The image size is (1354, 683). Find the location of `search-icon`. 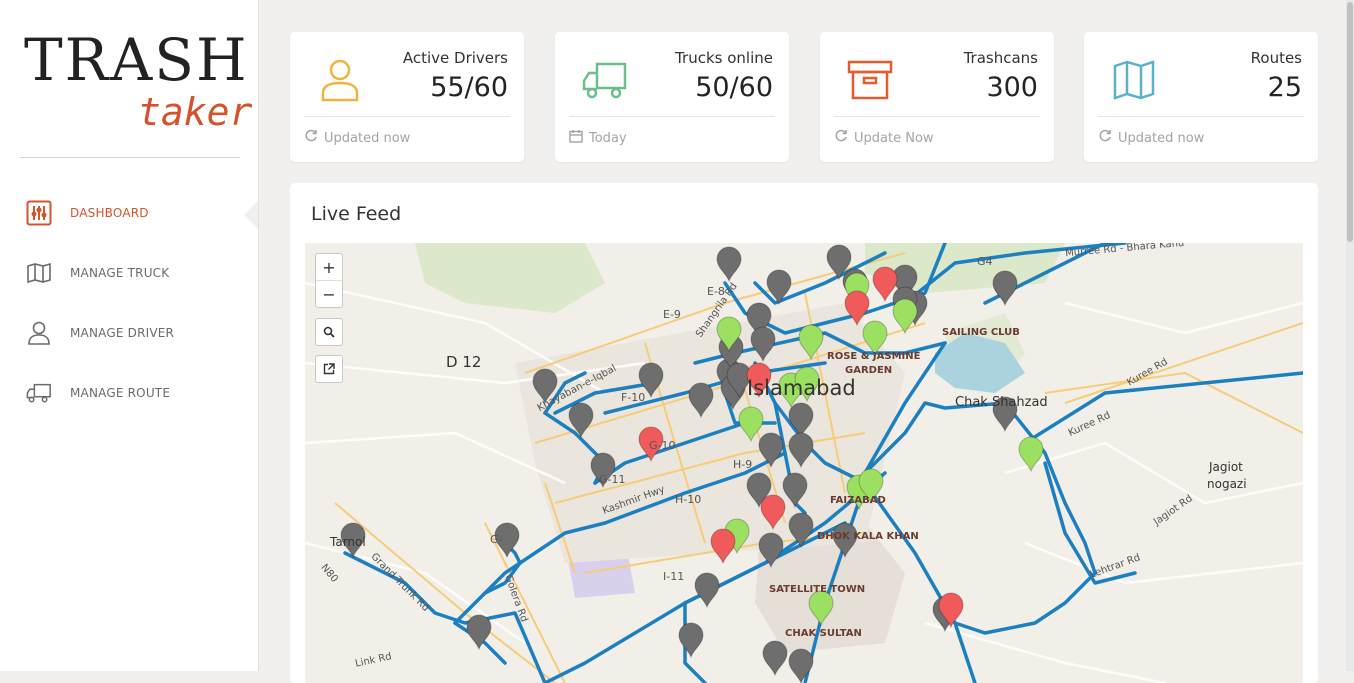

search-icon is located at coordinates (329, 332).